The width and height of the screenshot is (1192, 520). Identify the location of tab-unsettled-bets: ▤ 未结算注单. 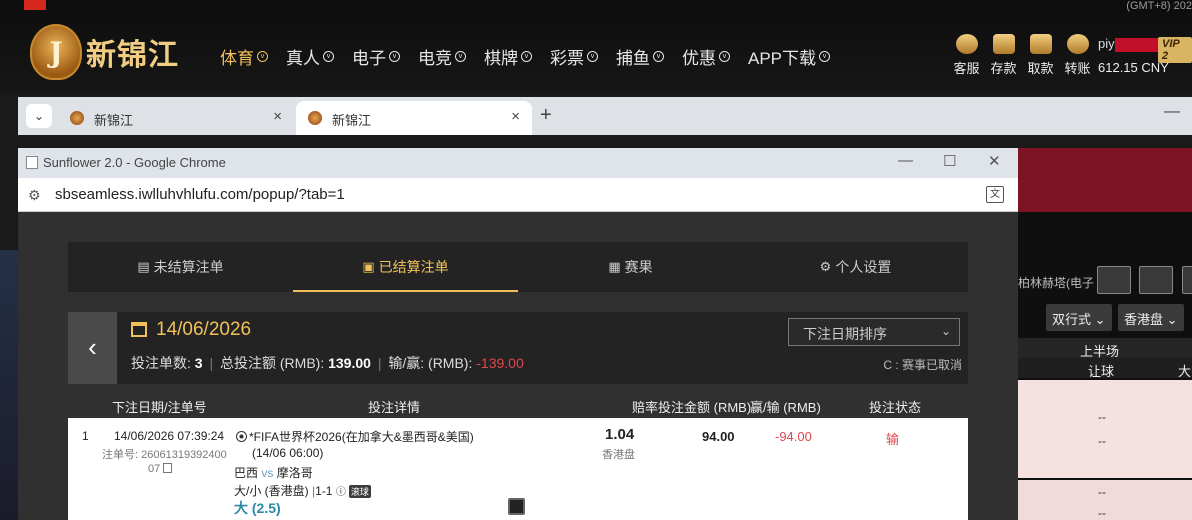
(180, 267).